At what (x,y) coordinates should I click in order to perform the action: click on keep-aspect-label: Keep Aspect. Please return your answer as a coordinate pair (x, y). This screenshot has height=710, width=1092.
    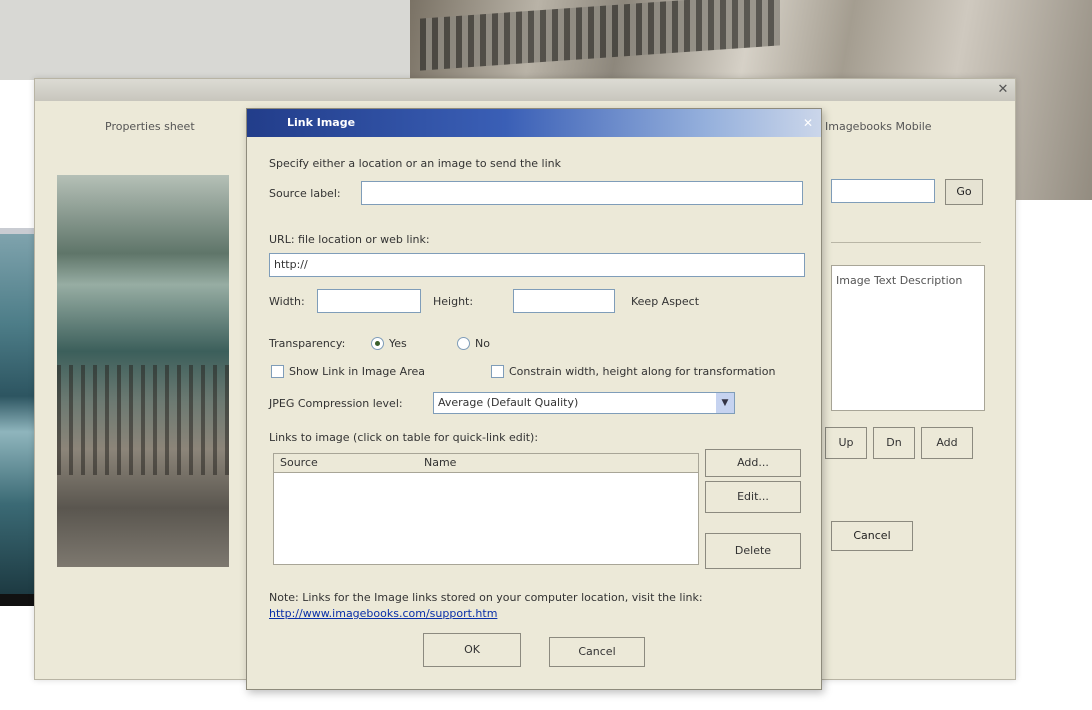
    Looking at the image, I should click on (665, 301).